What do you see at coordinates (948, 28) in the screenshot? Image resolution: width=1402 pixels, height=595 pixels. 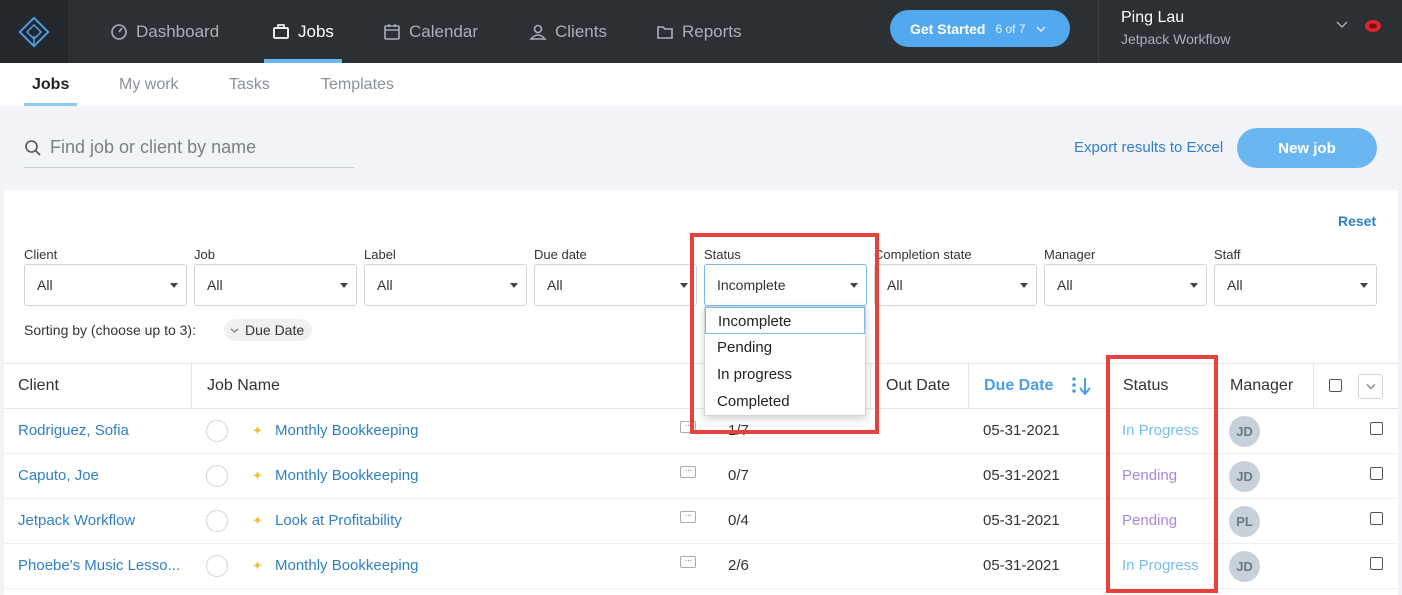 I see `get-started-label: Get Started` at bounding box center [948, 28].